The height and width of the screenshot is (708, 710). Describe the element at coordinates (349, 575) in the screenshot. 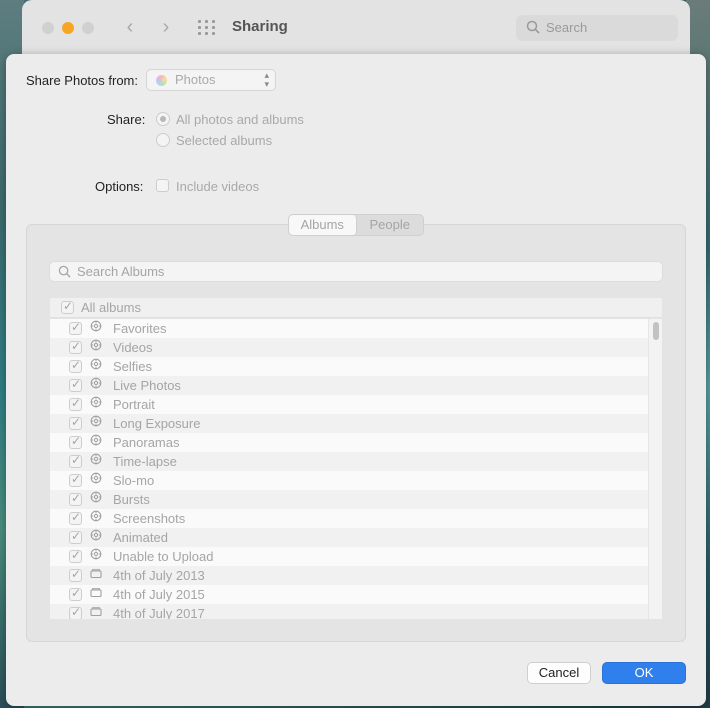

I see `album-row: ✓ 4th of July 2013` at that location.